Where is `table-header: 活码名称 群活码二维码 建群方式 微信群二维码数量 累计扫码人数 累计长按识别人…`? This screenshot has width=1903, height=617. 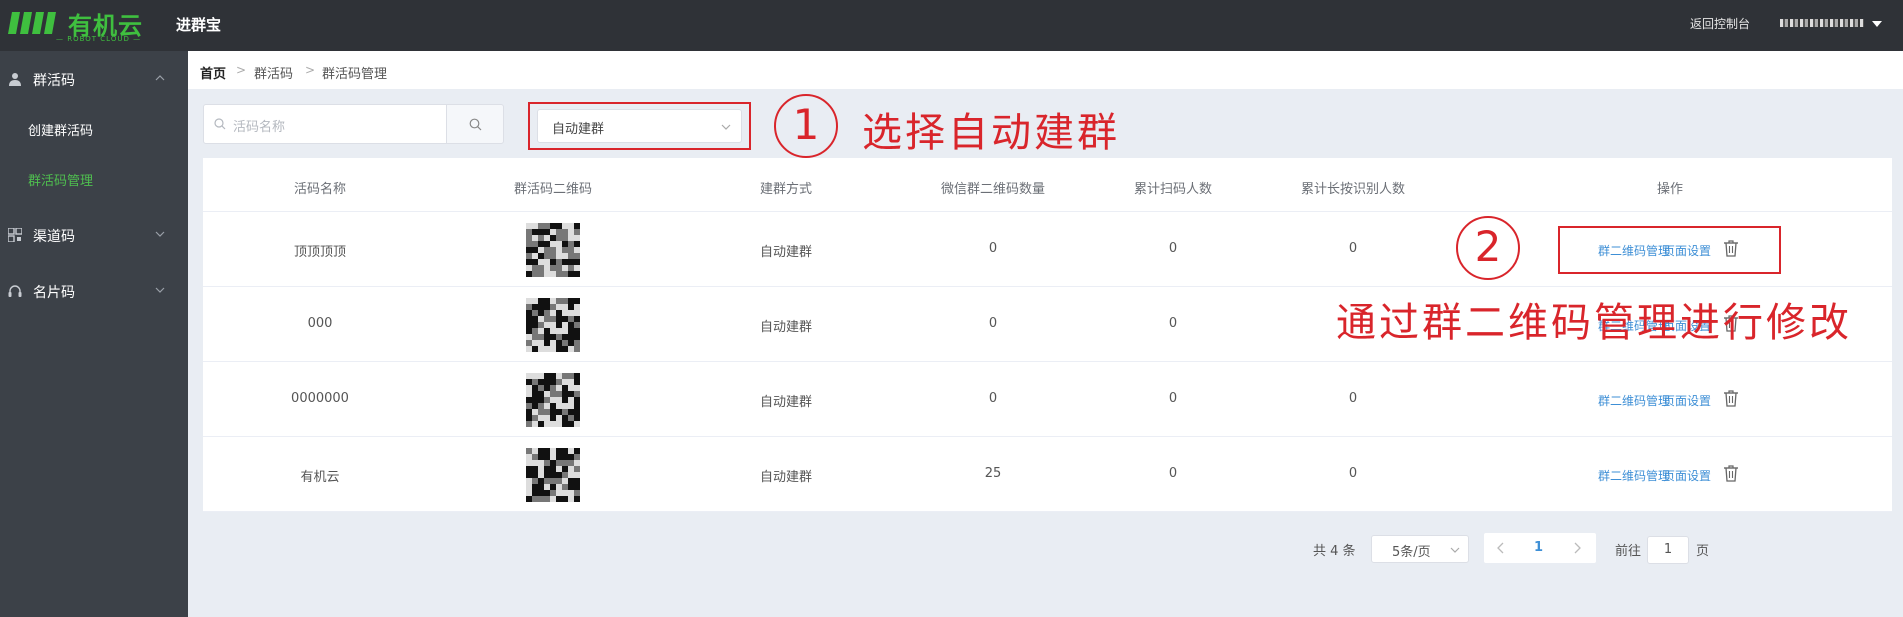
table-header: 活码名称 群活码二维码 建群方式 微信群二维码数量 累计扫码人数 累计长按识别人… is located at coordinates (1047, 185).